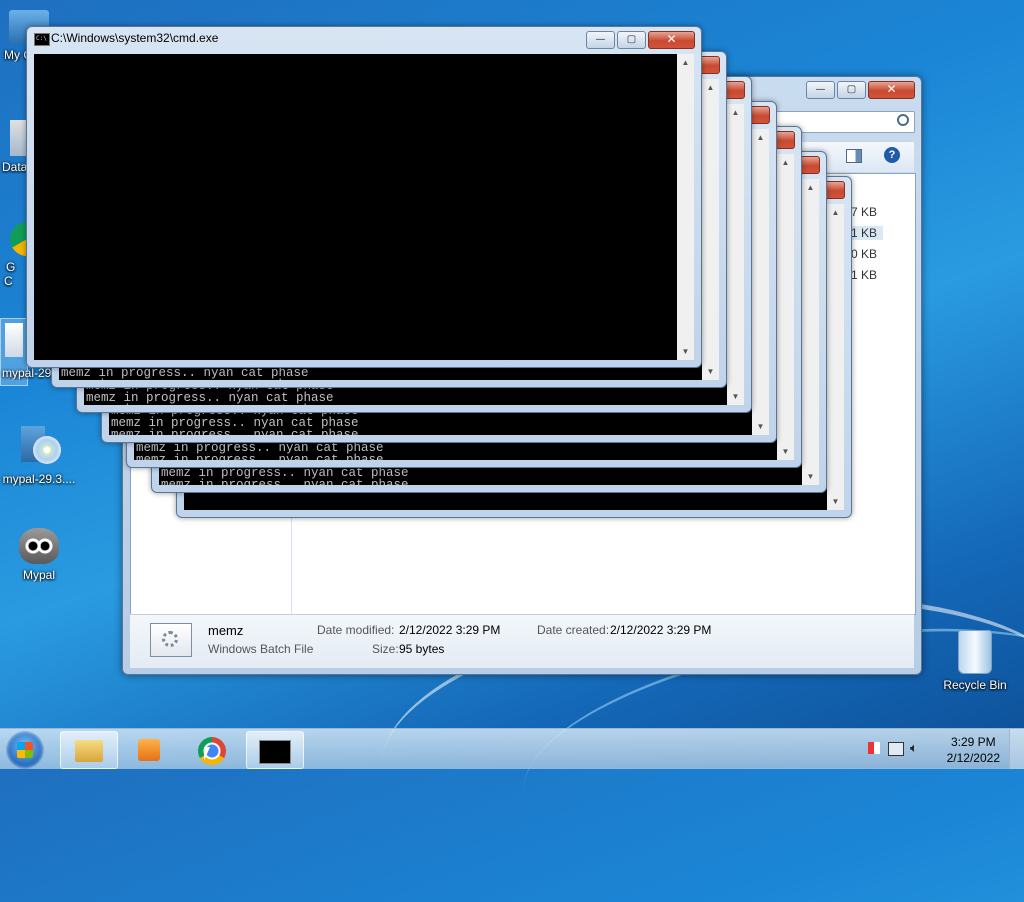 This screenshot has width=1024, height=902. Describe the element at coordinates (573, 630) in the screenshot. I see `date-created-label: Date created:` at that location.